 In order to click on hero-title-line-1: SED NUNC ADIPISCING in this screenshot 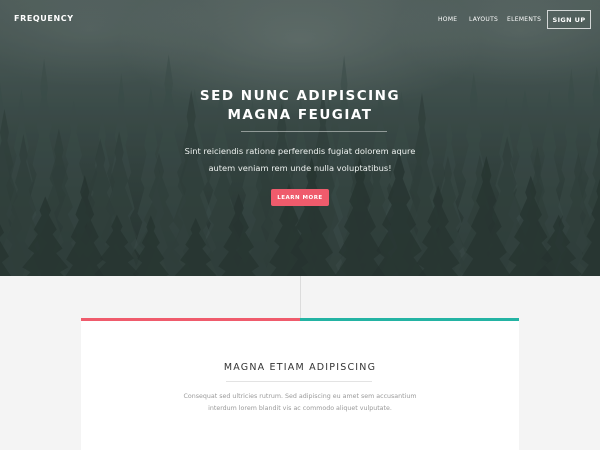, I will do `click(300, 96)`.